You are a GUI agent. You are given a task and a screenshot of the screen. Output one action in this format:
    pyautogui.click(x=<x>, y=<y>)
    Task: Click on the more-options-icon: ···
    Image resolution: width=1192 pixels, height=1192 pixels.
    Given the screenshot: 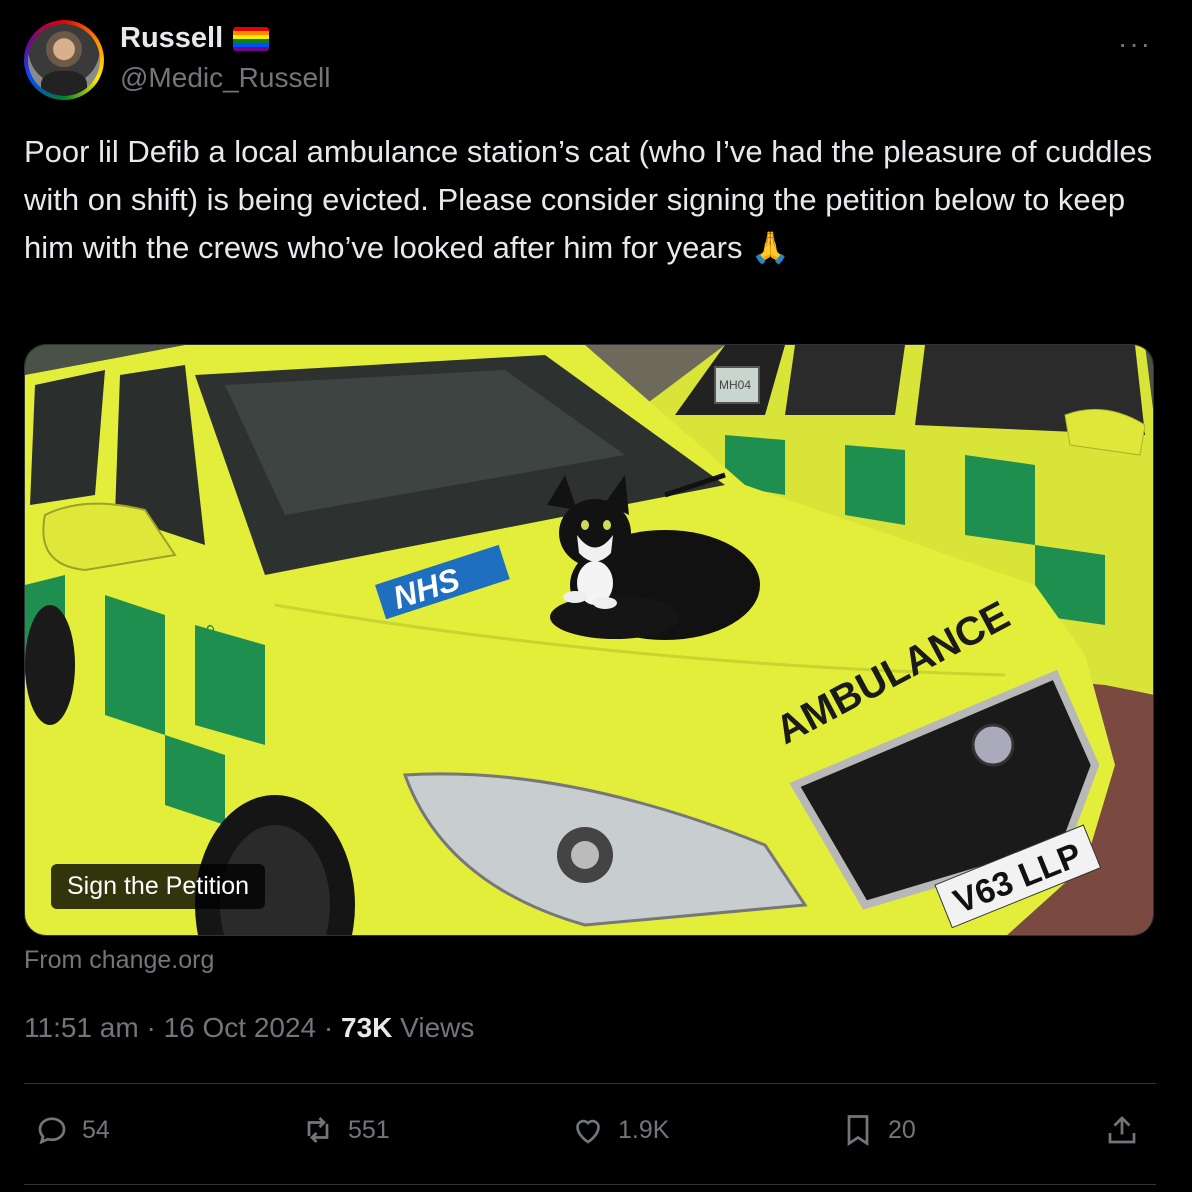 What is the action you would take?
    pyautogui.click(x=1135, y=44)
    